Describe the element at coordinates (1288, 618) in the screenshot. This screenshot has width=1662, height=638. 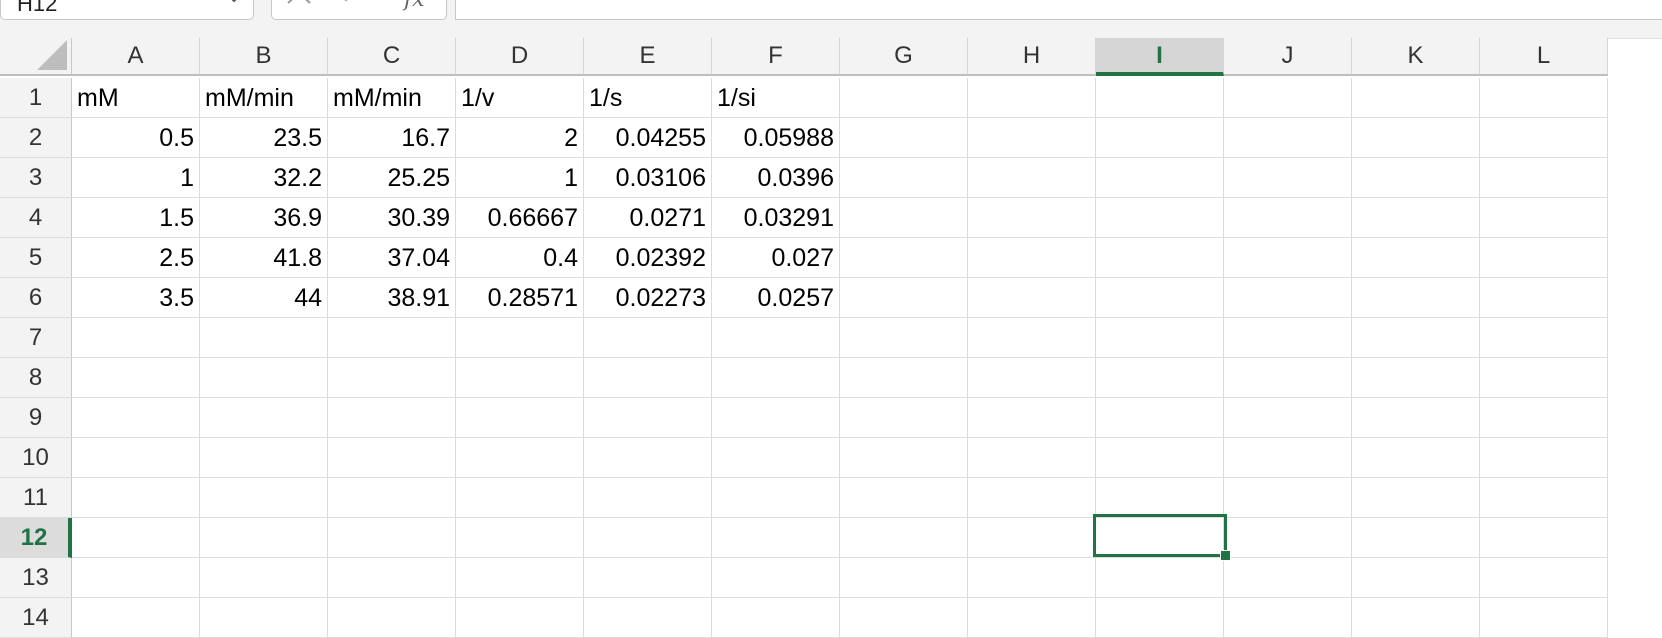
I see `cell-j14` at that location.